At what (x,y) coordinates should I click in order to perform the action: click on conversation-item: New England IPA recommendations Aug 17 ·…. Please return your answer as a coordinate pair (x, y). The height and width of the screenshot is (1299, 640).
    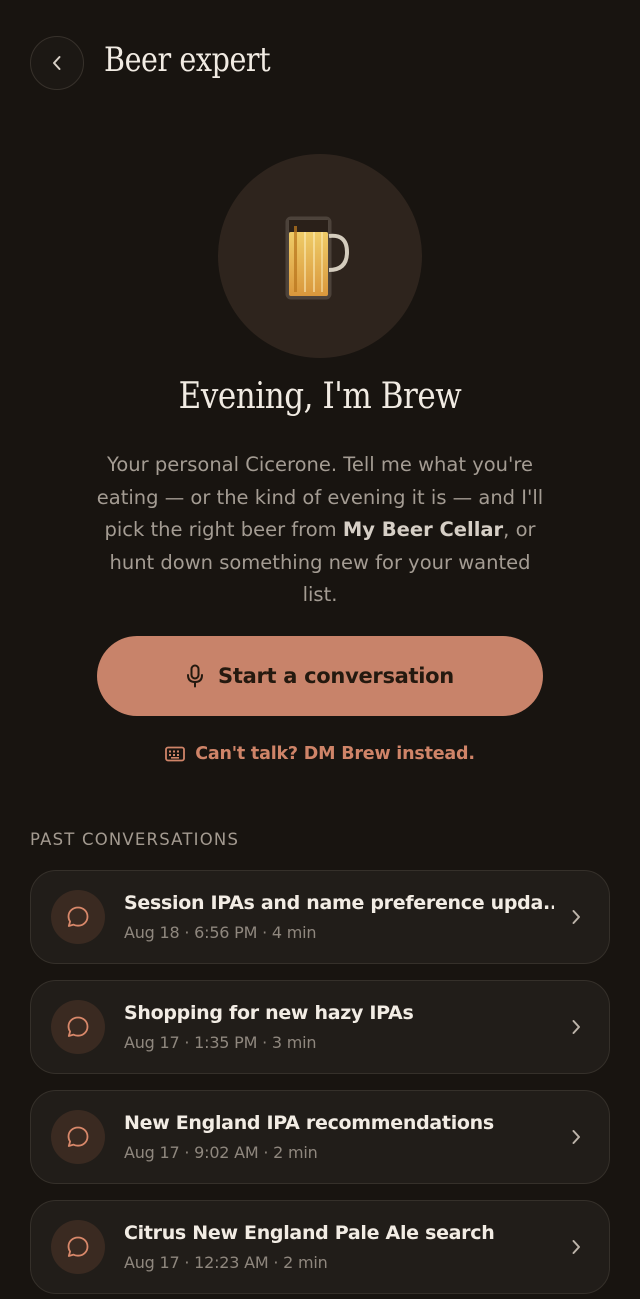
    Looking at the image, I should click on (320, 1137).